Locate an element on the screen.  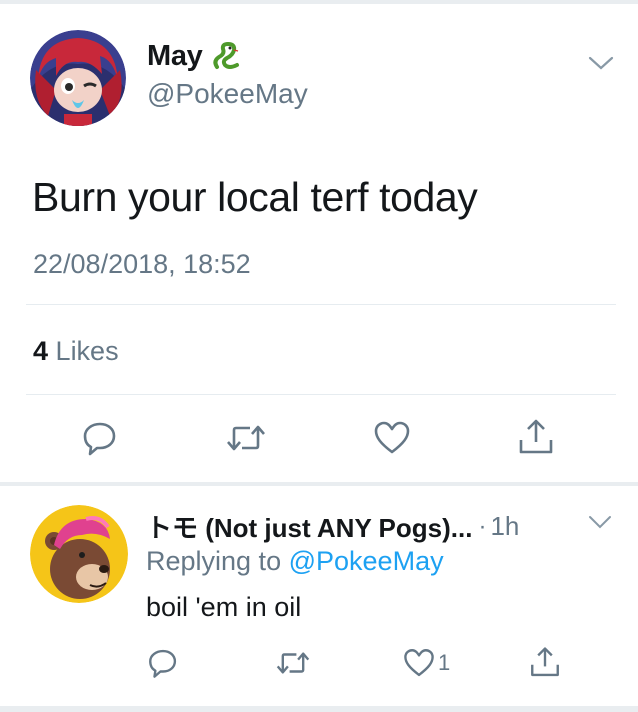
like-button is located at coordinates (392, 438).